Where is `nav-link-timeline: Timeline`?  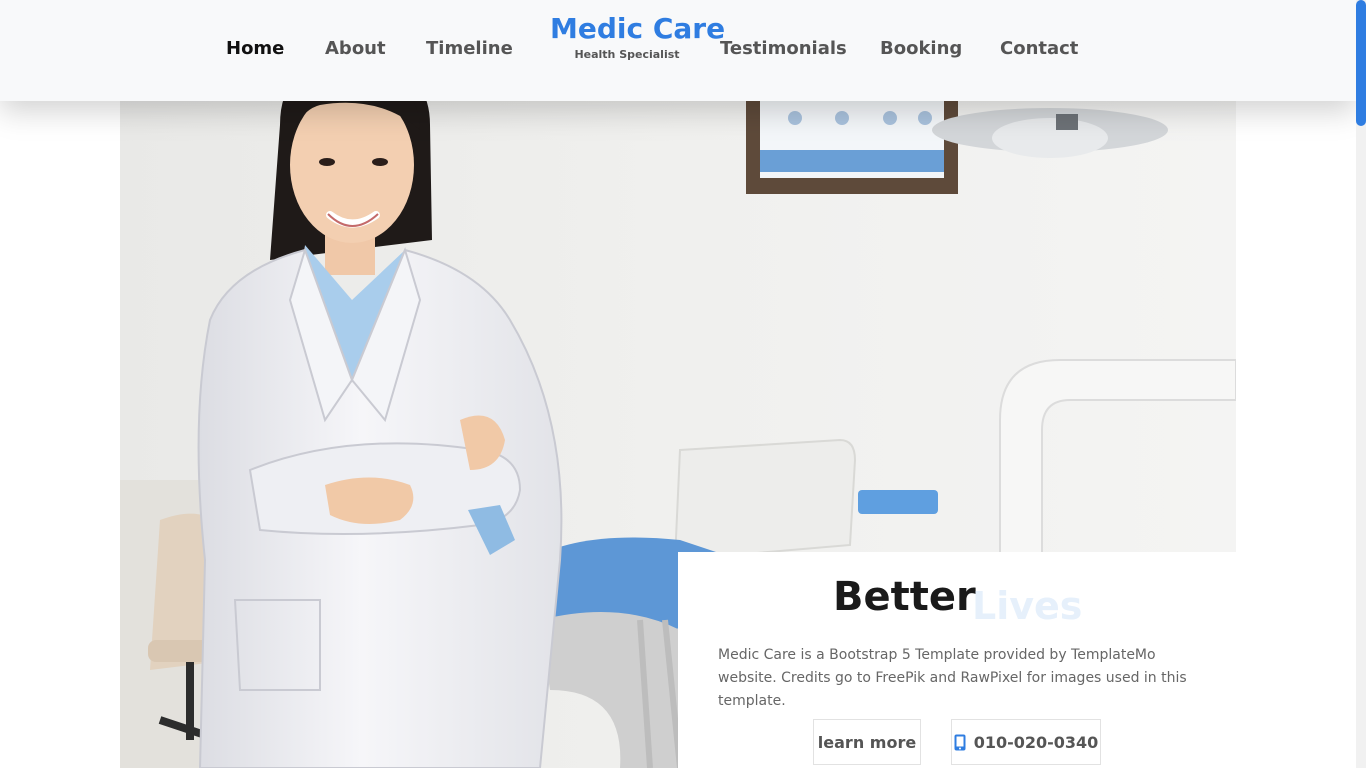 nav-link-timeline: Timeline is located at coordinates (469, 49).